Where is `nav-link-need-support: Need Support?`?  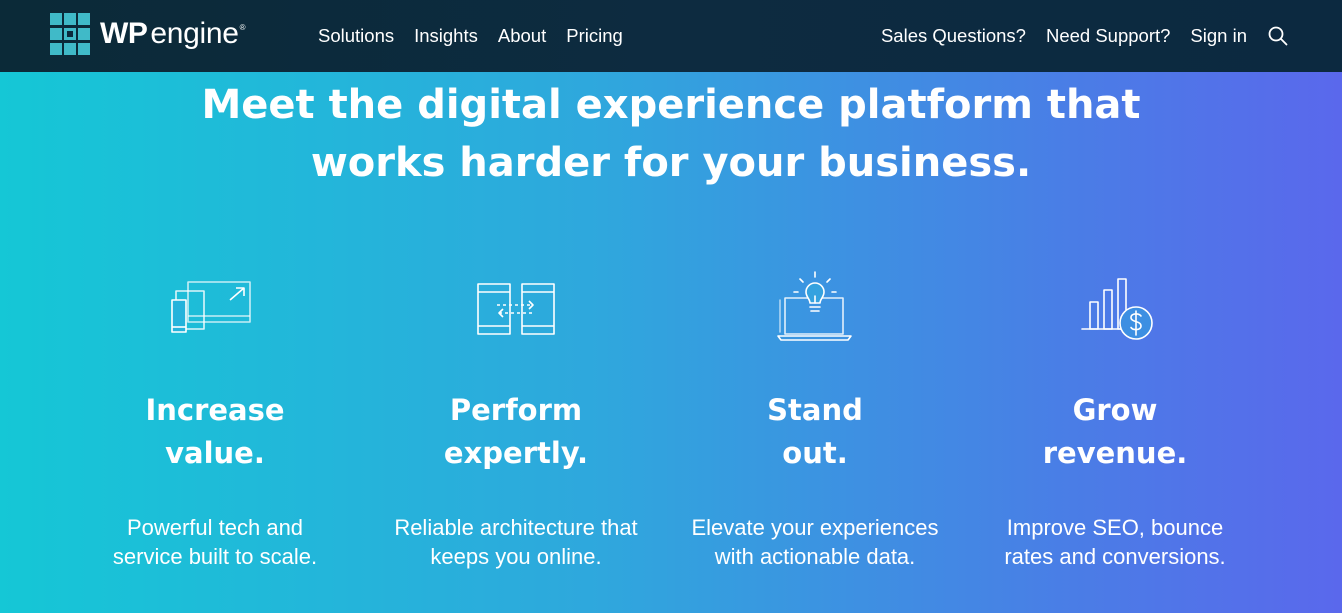
nav-link-need-support: Need Support? is located at coordinates (1108, 36).